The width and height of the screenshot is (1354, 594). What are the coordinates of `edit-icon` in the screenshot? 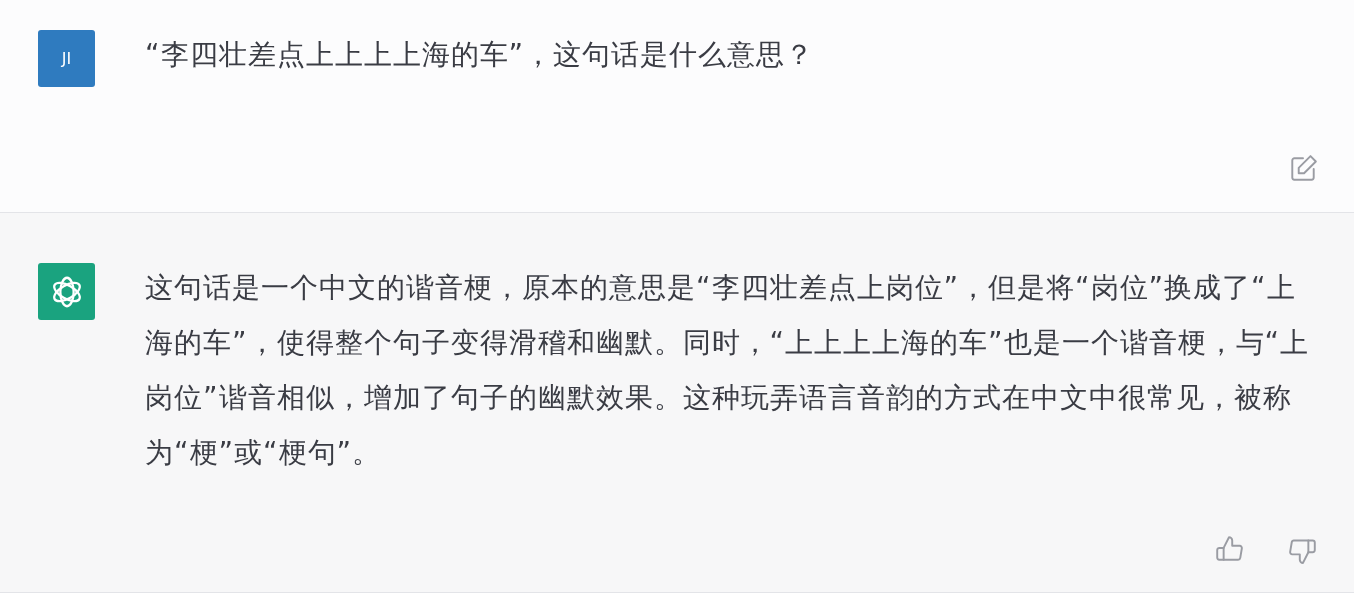 It's located at (1303, 169).